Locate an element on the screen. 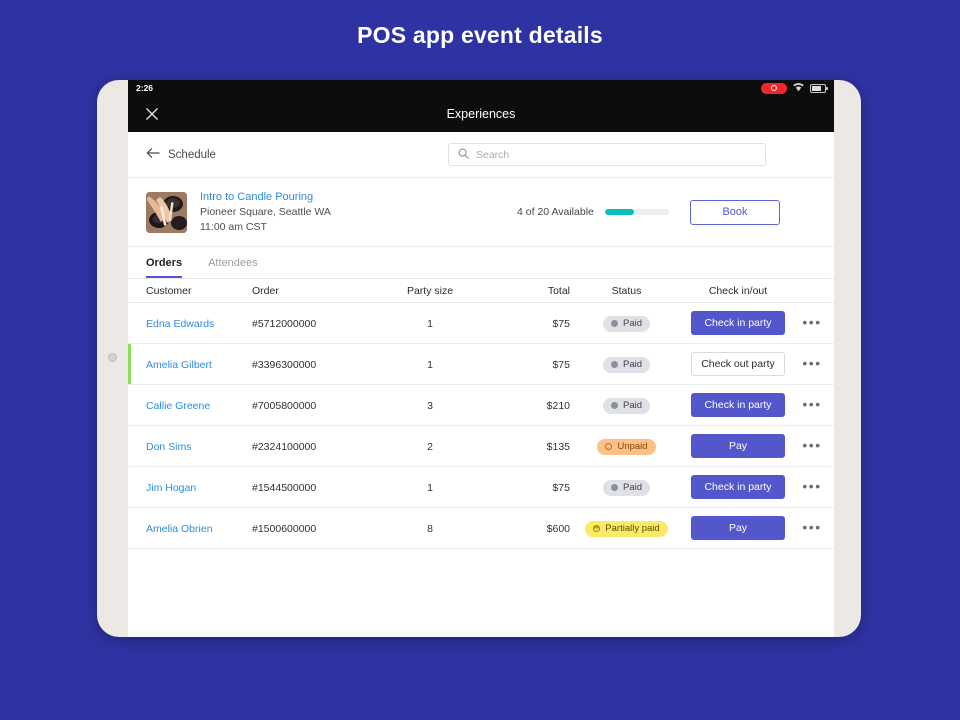 Image resolution: width=960 pixels, height=720 pixels. order-number: #5712000000 is located at coordinates (284, 324).